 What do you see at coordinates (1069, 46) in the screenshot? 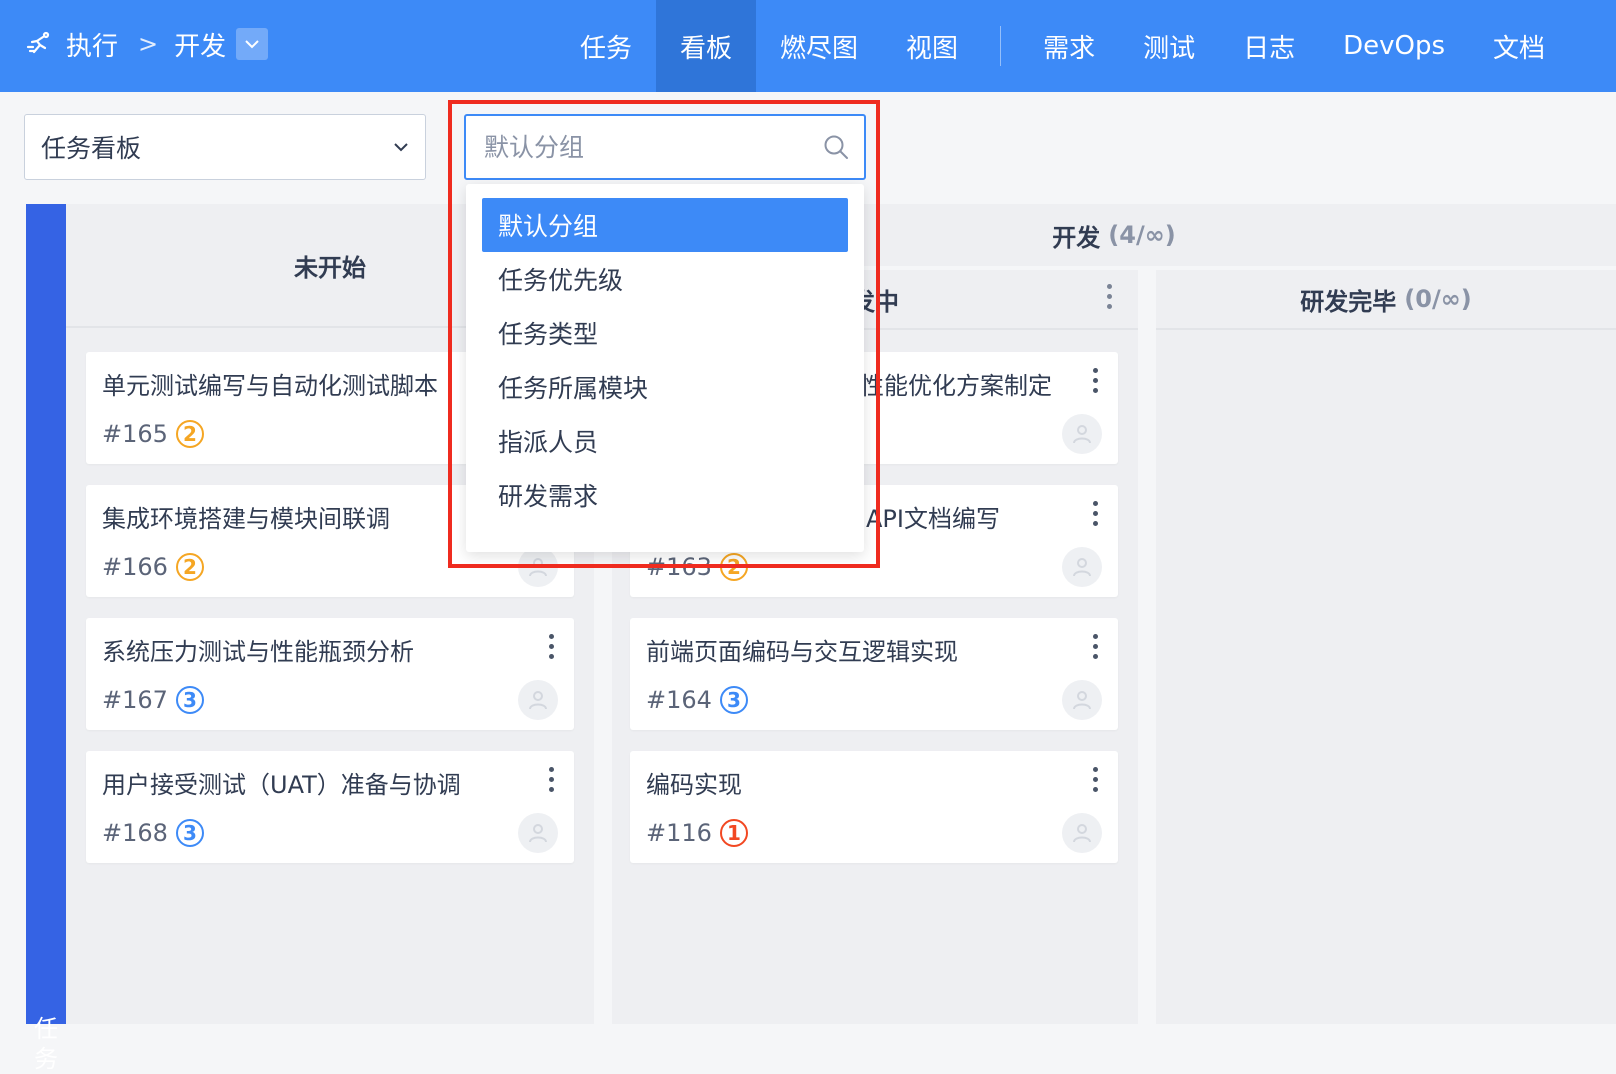
I see `nav-requirements: 需求` at bounding box center [1069, 46].